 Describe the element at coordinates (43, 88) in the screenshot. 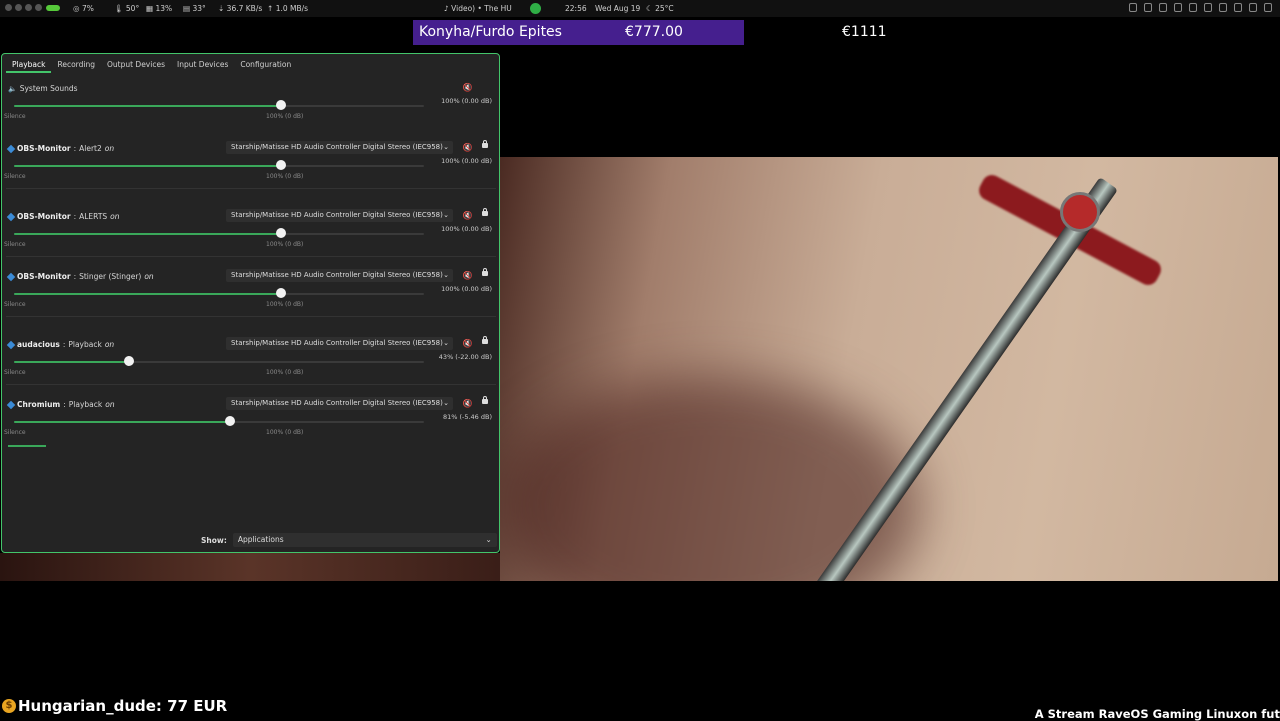

I see `system-sounds-header: 🔈 System Sounds` at that location.